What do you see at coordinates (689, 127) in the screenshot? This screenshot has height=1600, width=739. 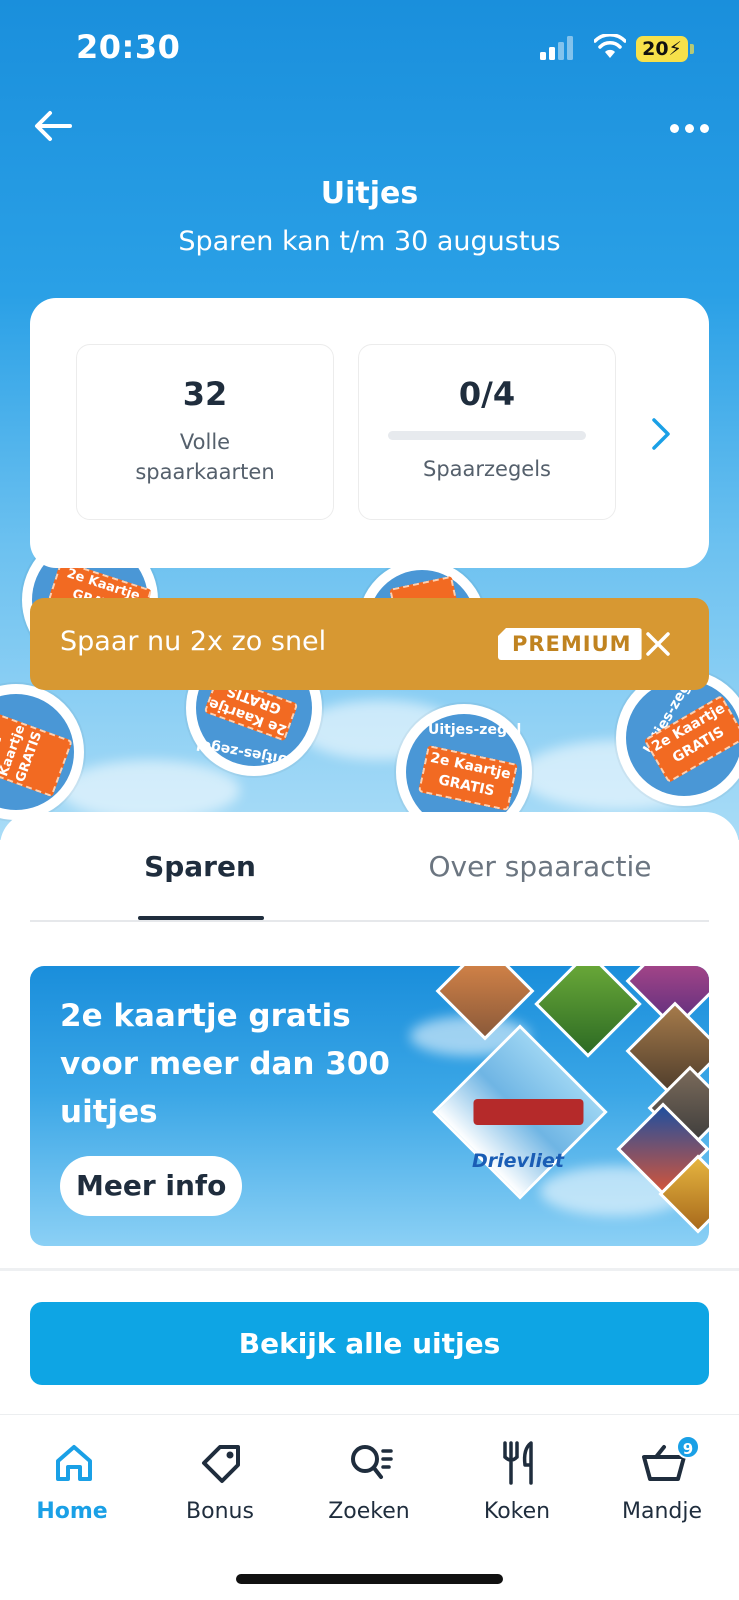 I see `more-options-icon` at bounding box center [689, 127].